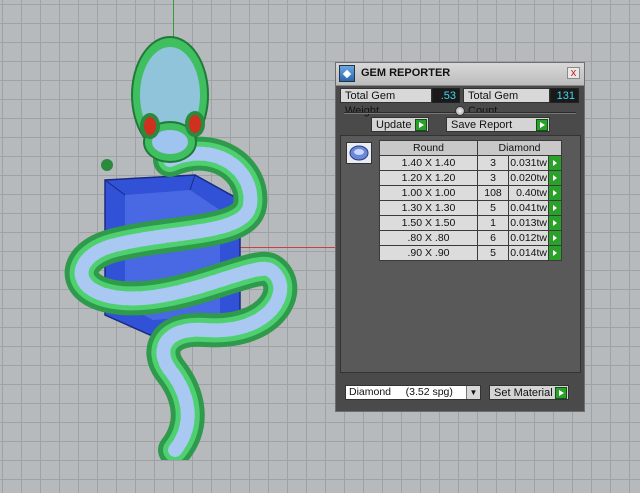  Describe the element at coordinates (528, 193) in the screenshot. I see `gem-weight-cell: 0.40tw` at that location.